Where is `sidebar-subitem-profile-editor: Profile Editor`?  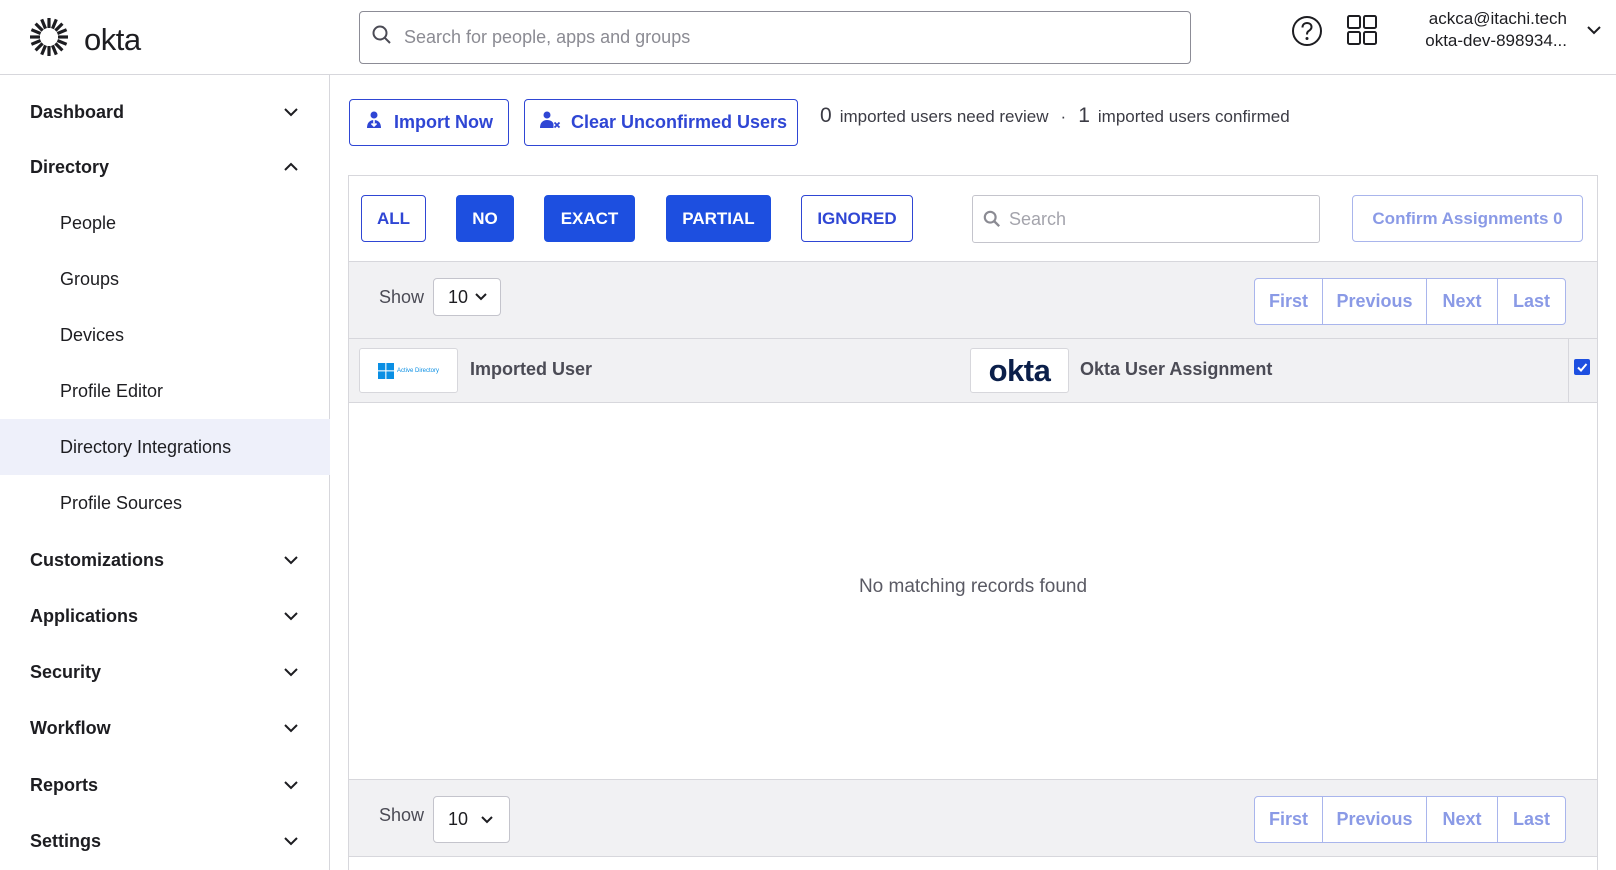 sidebar-subitem-profile-editor: Profile Editor is located at coordinates (165, 391).